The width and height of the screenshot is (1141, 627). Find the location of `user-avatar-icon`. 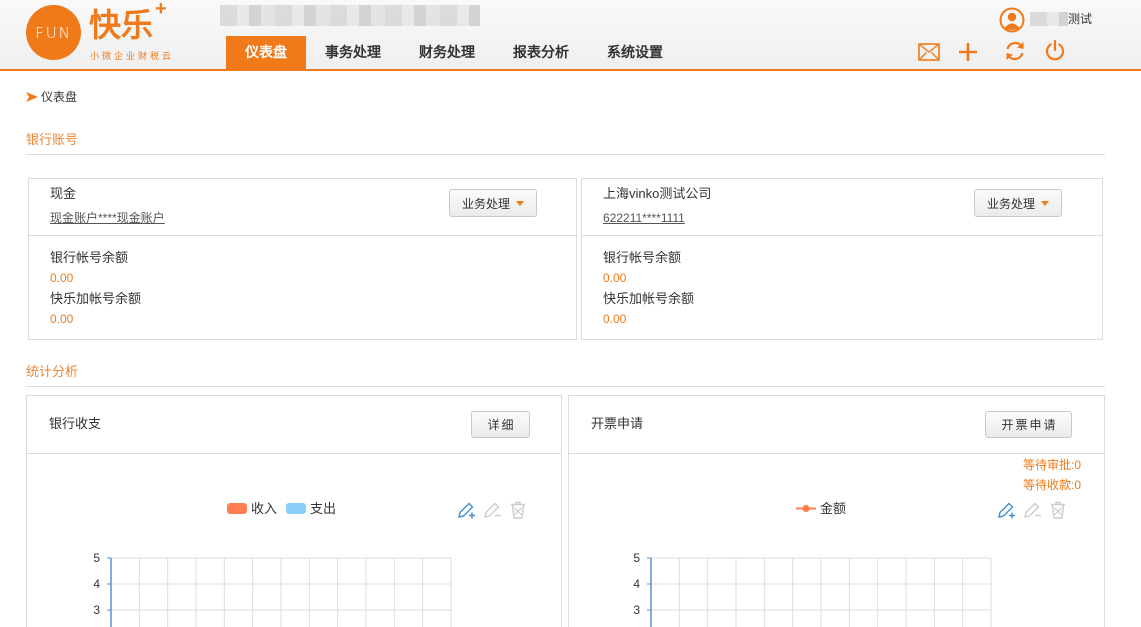

user-avatar-icon is located at coordinates (1012, 20).